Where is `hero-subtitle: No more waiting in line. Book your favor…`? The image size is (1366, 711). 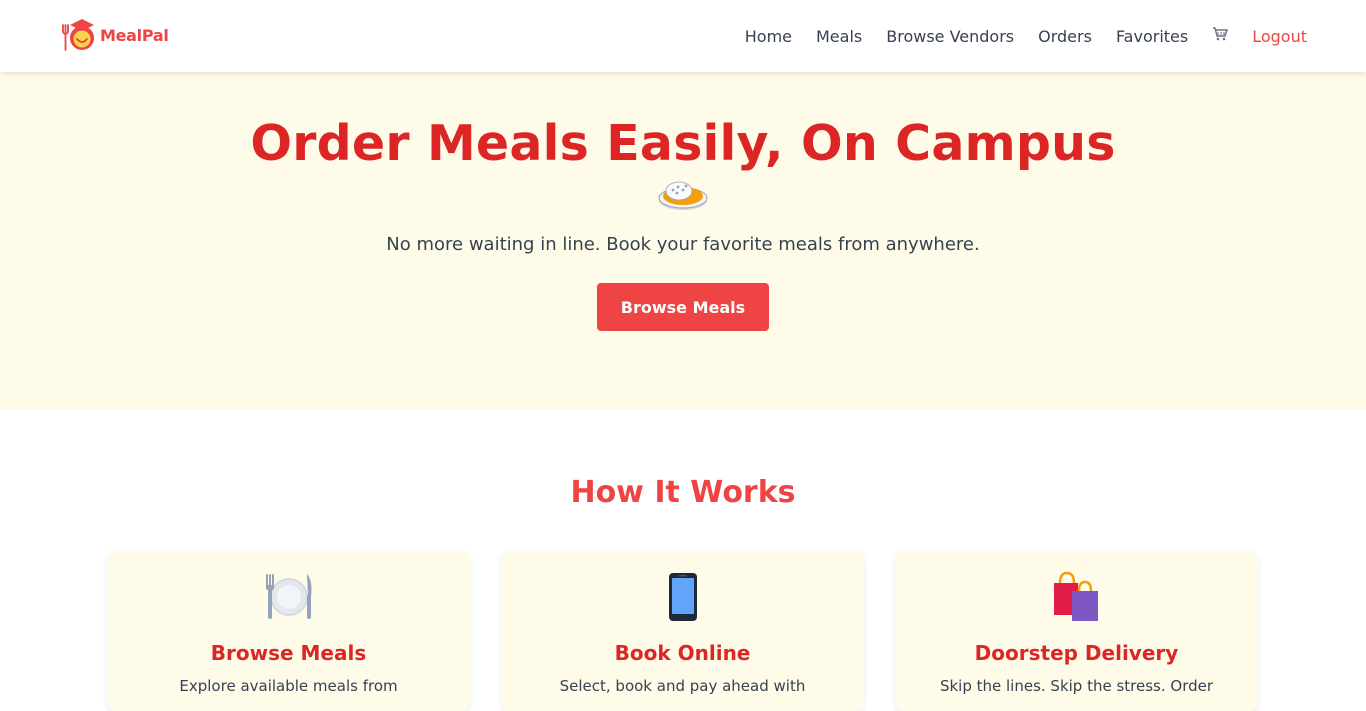
hero-subtitle: No more waiting in line. Book your favor… is located at coordinates (683, 244).